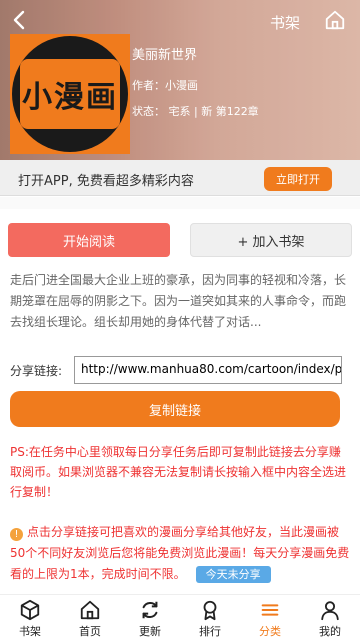 The image size is (360, 640). Describe the element at coordinates (210, 631) in the screenshot. I see `nav-label: 排行` at that location.